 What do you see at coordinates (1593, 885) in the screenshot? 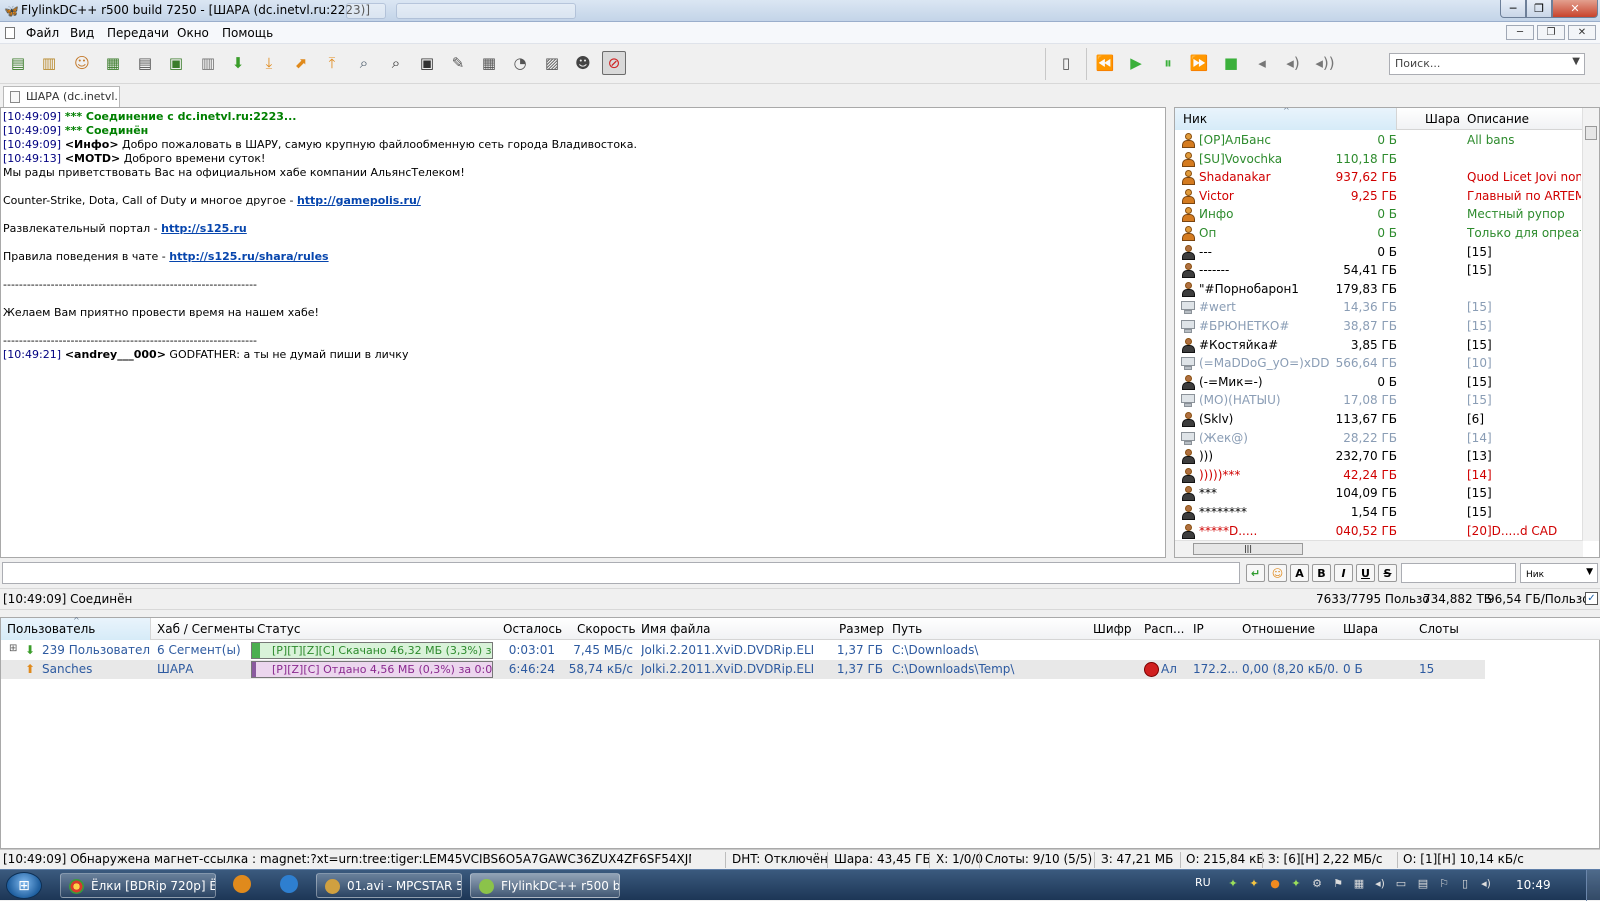
I see `show-desktop-button` at bounding box center [1593, 885].